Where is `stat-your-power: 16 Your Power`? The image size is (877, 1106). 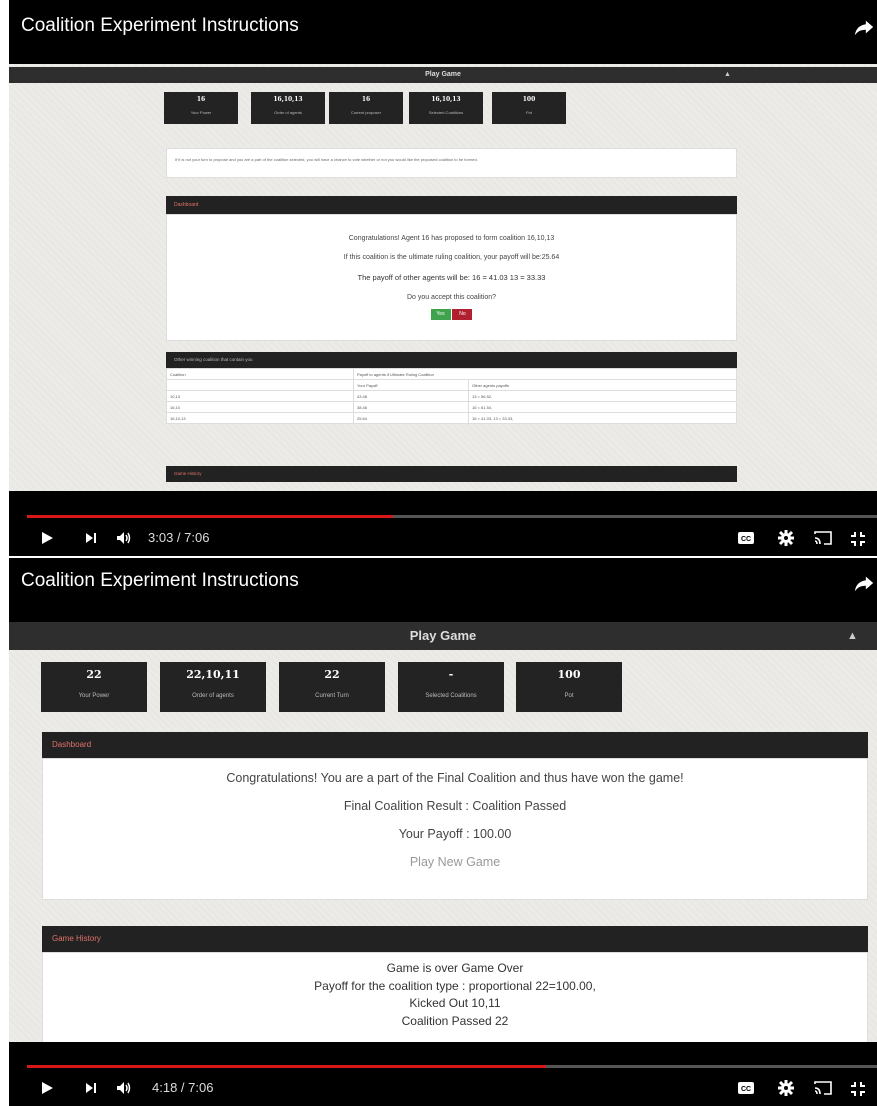
stat-your-power: 16 Your Power is located at coordinates (201, 108).